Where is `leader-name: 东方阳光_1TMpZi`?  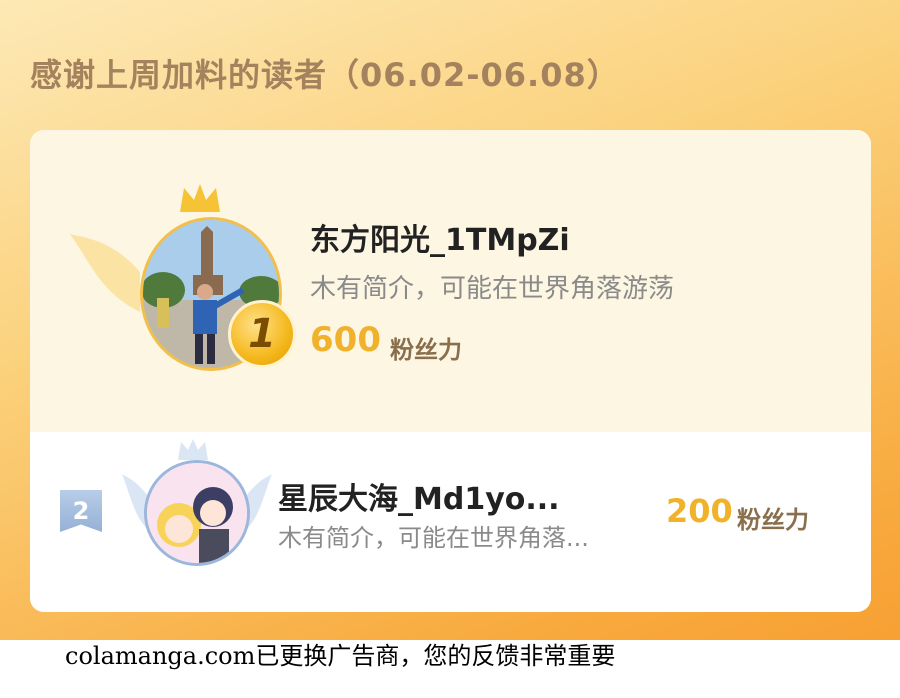
leader-name: 东方阳光_1TMpZi is located at coordinates (440, 237).